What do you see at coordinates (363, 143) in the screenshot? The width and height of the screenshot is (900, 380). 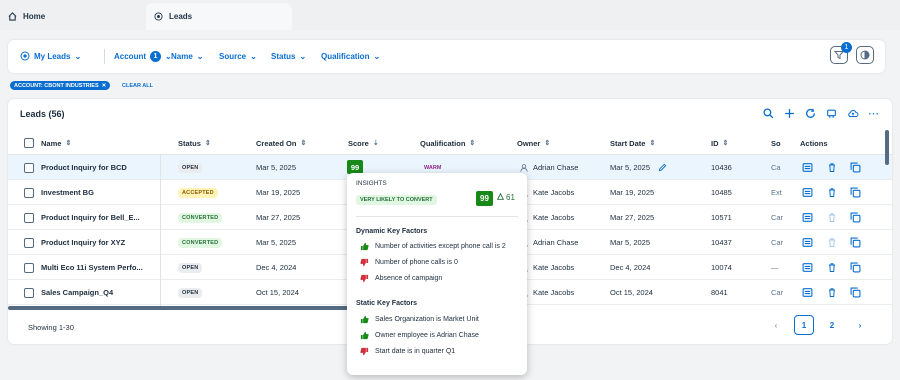 I see `col-score: Score ⇣` at bounding box center [363, 143].